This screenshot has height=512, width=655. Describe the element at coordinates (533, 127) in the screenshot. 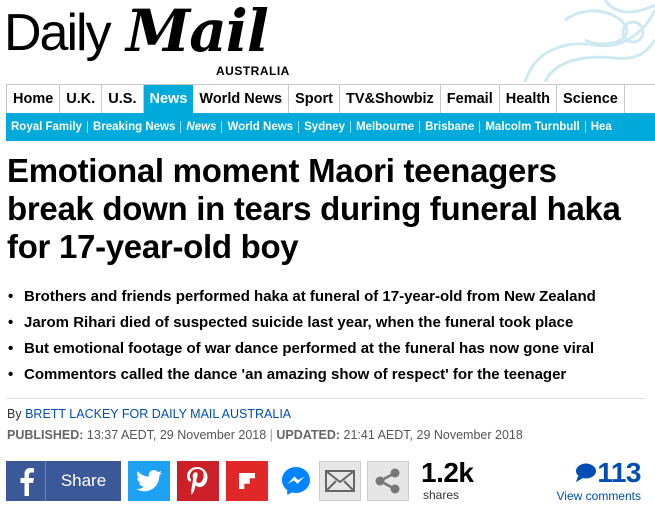

I see `subnav-item-malcolm-turnbull: Malcolm Turnbull` at that location.